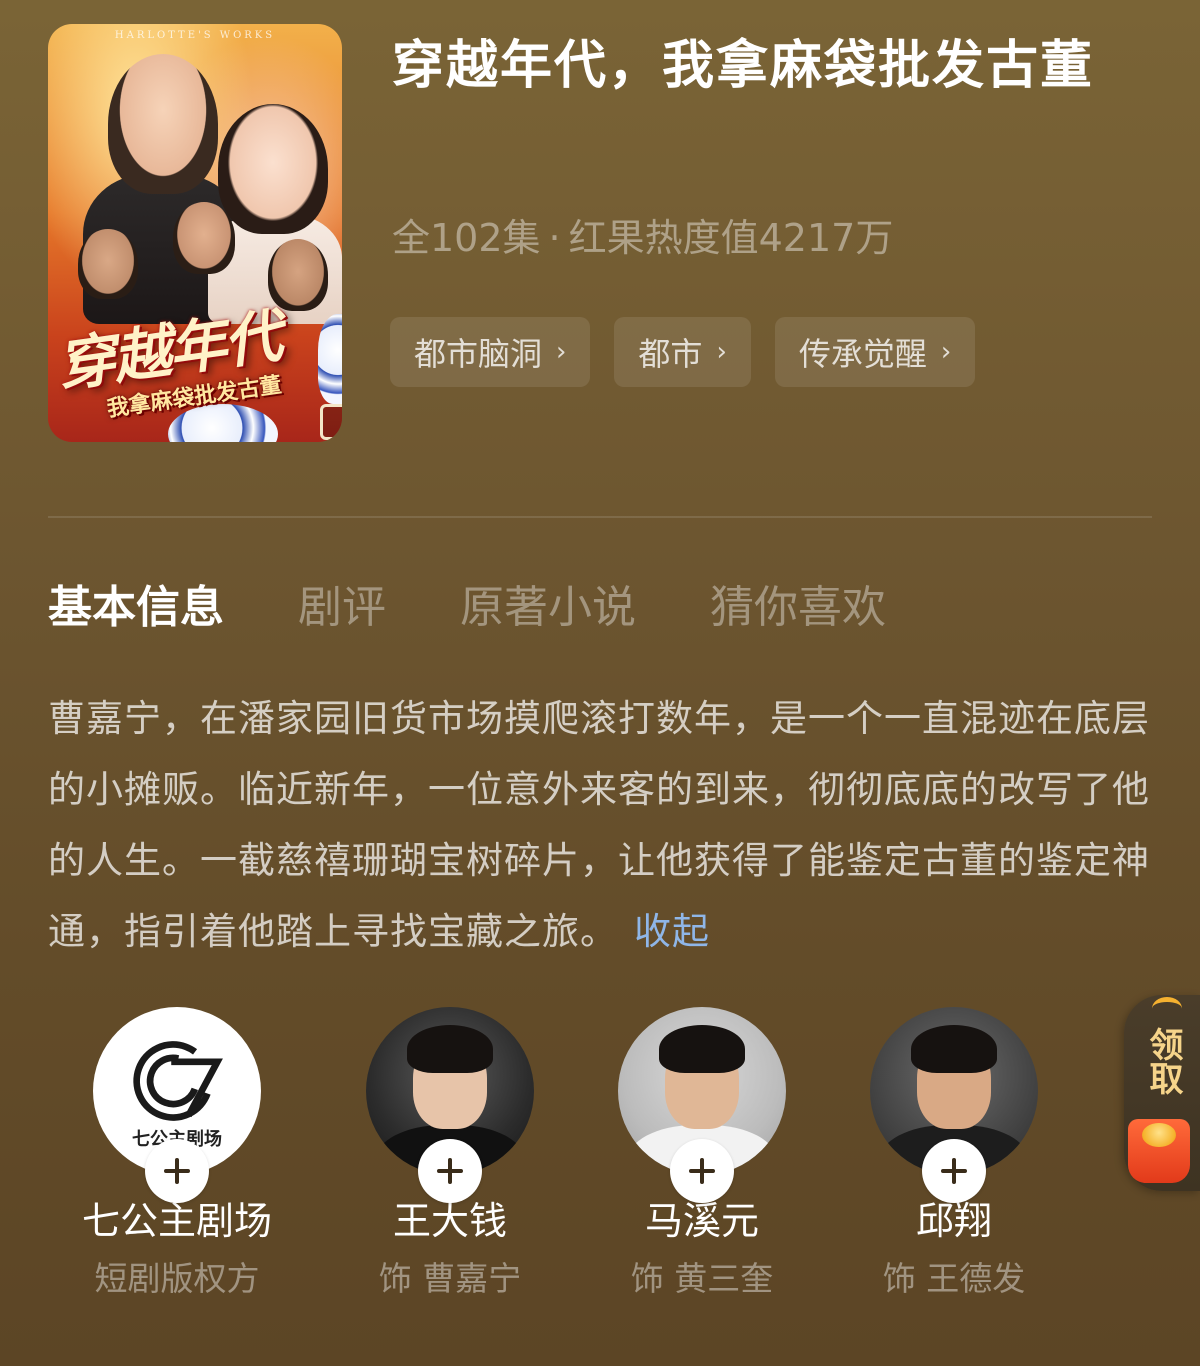 The width and height of the screenshot is (1200, 1366). I want to click on cast-member-ma-xiyuan: 马溪元 饰 黄三奎, so click(702, 1155).